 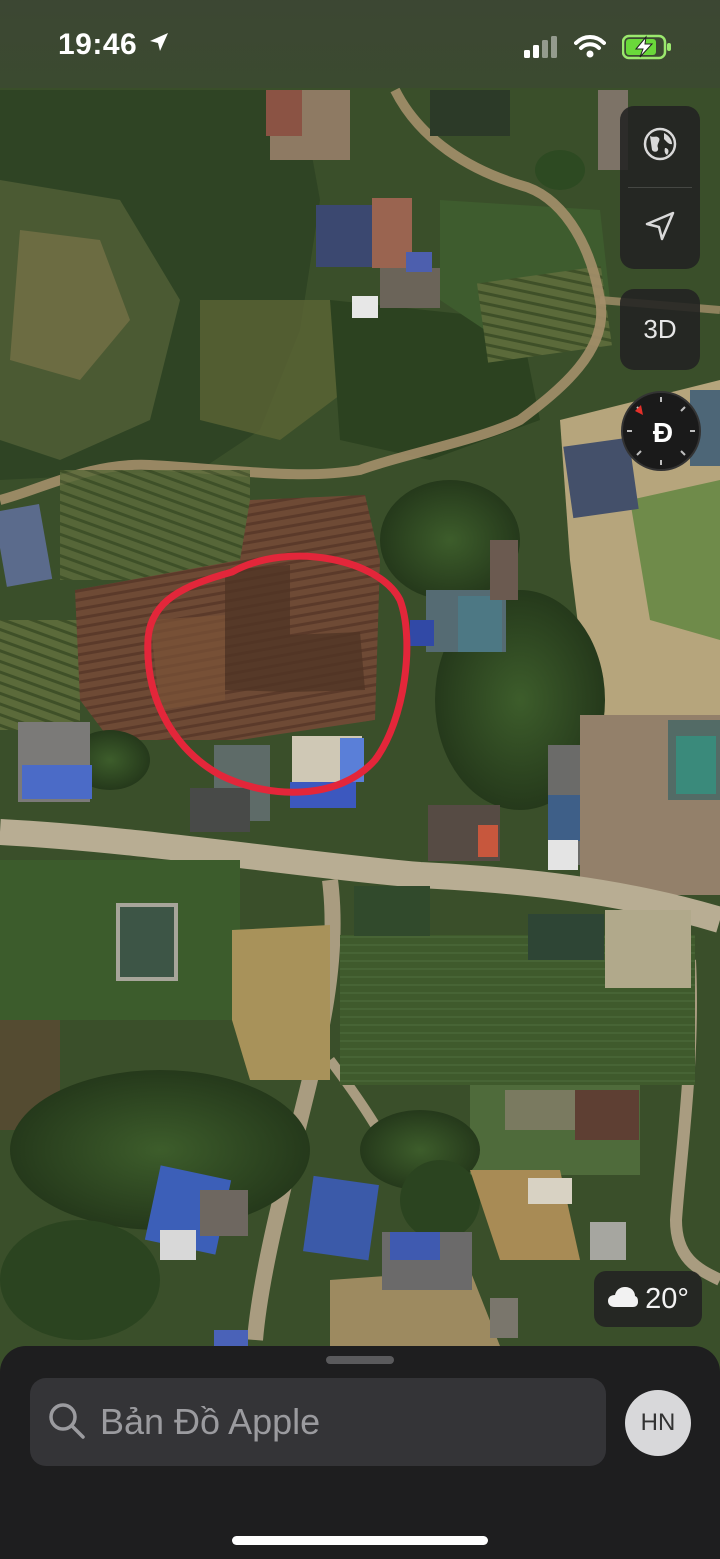 I want to click on map-controls, so click(x=660, y=187).